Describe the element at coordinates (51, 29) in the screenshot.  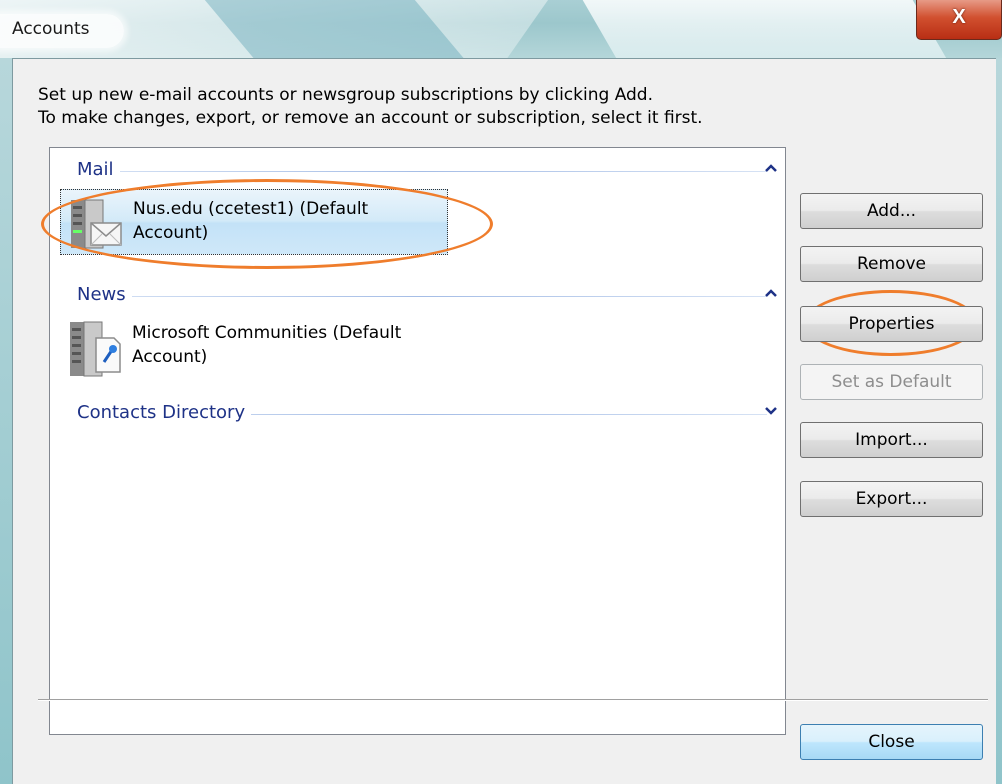
I see `window-title: Accounts` at that location.